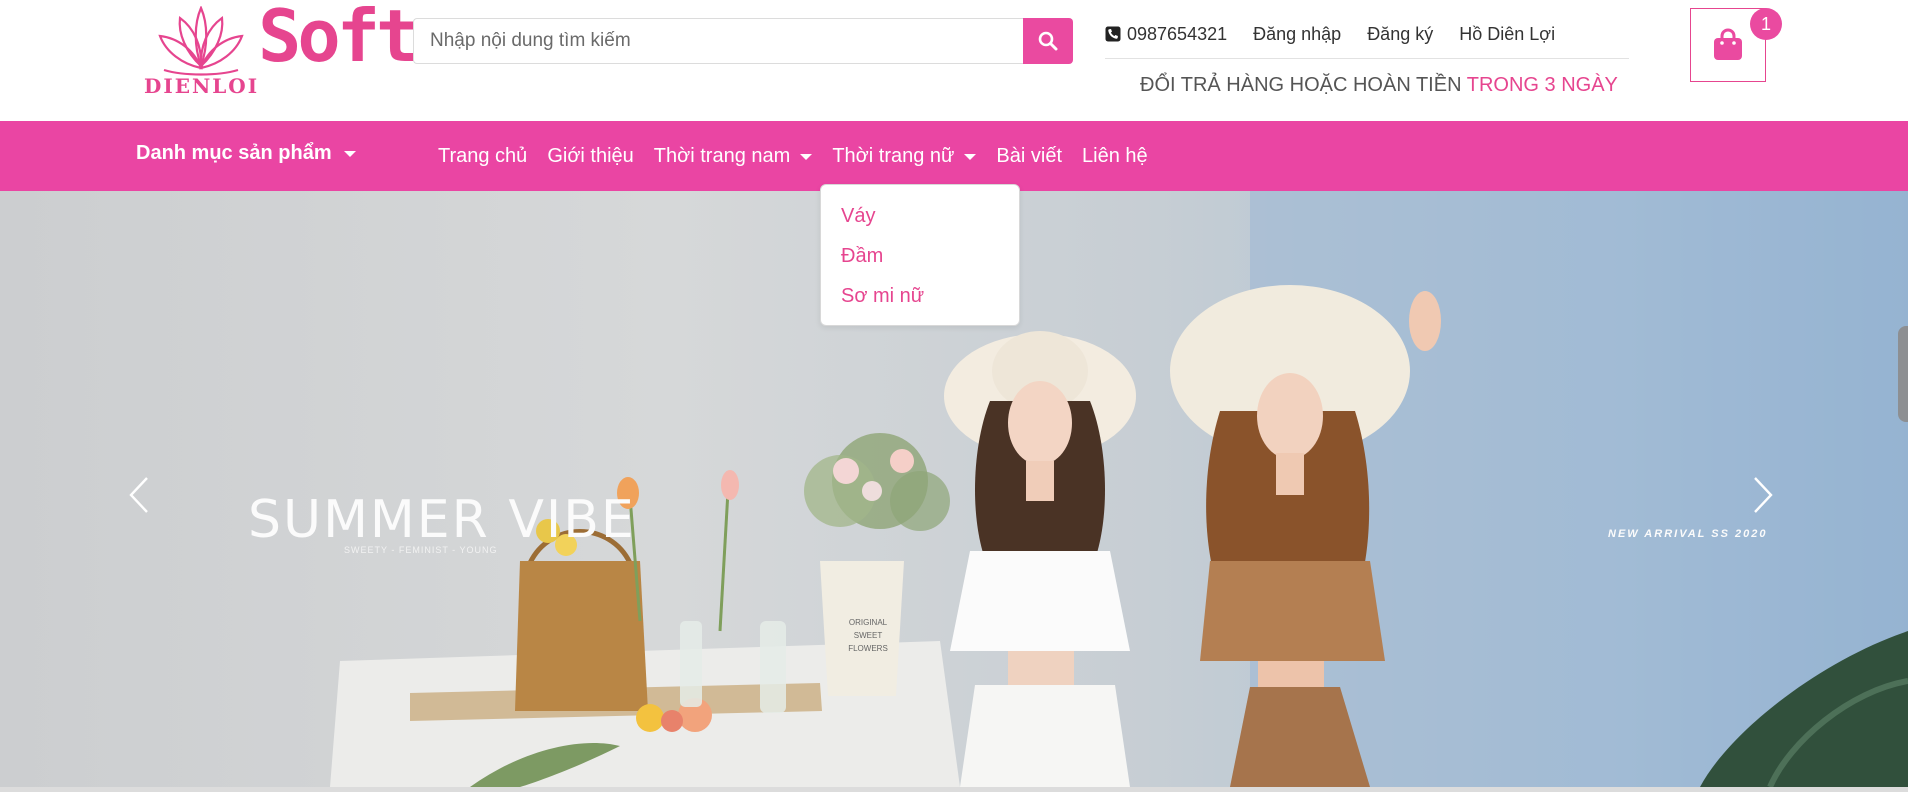 The height and width of the screenshot is (792, 1908). I want to click on nav-item-about: Giới thiệu, so click(590, 156).